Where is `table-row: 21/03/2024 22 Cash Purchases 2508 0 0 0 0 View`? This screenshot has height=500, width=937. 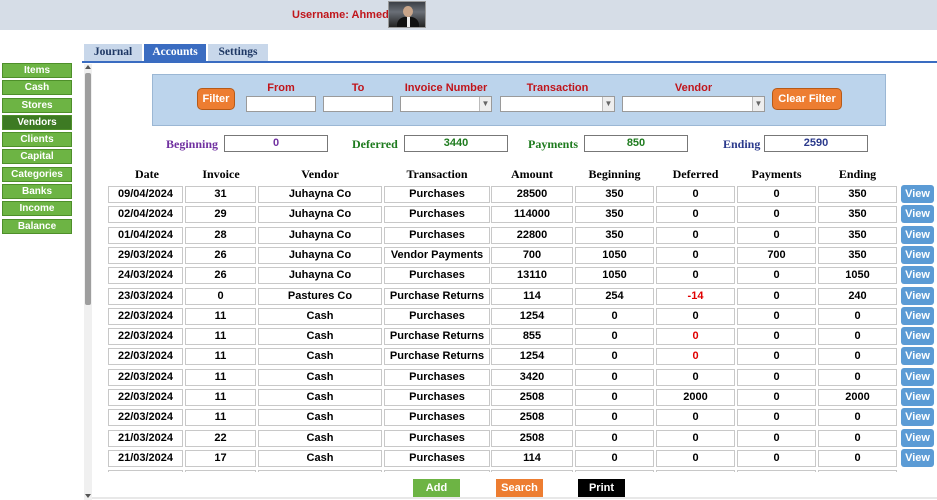 table-row: 21/03/2024 22 Cash Purchases 2508 0 0 0 0 View is located at coordinates (468, 438).